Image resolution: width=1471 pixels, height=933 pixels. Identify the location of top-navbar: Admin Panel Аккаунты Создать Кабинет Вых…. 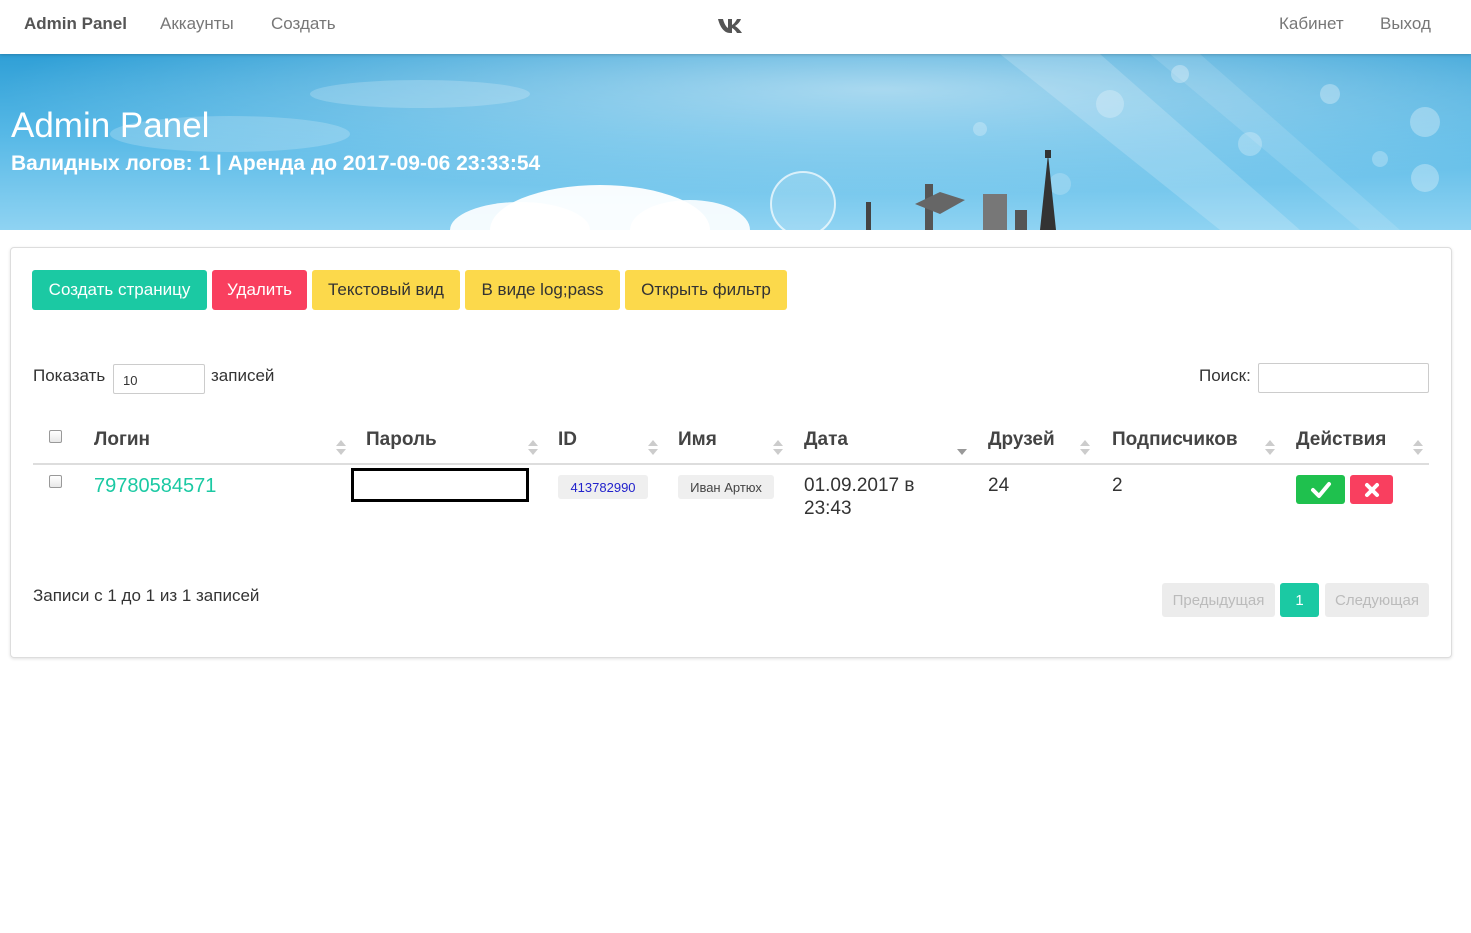
(735, 27).